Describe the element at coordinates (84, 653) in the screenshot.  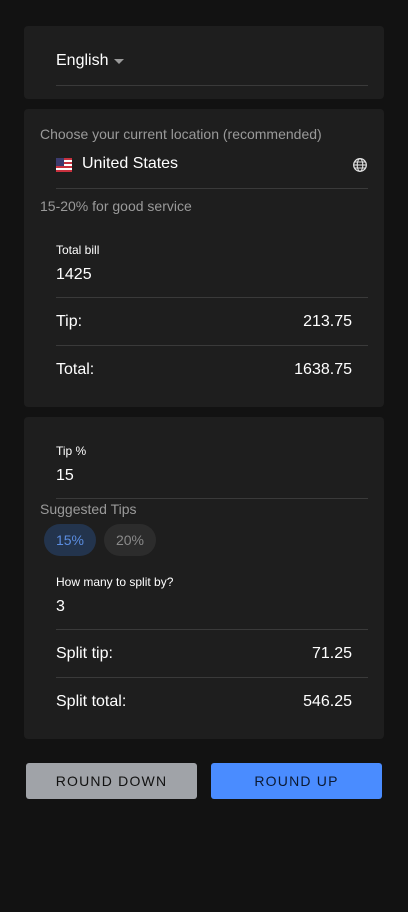
I see `split-tip-label: Split tip:` at that location.